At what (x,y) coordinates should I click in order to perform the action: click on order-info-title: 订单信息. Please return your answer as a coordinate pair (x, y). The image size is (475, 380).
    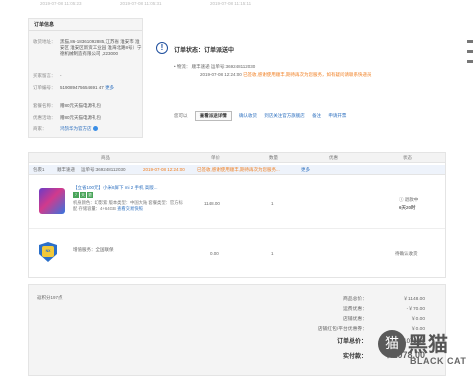
    Looking at the image, I should click on (85, 25).